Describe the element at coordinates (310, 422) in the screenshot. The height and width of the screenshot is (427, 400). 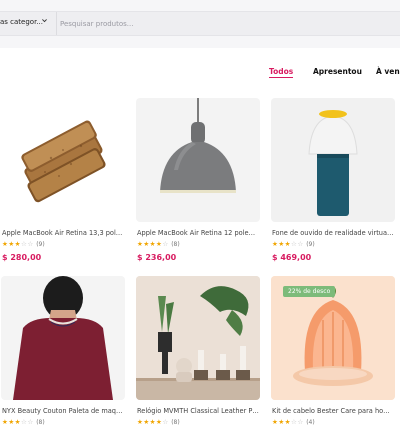
I see `review-count: (4)` at that location.